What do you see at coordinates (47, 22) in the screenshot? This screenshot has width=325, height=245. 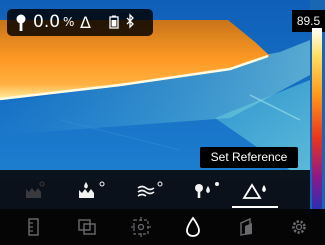 I see `emissivity-value: 0.0` at bounding box center [47, 22].